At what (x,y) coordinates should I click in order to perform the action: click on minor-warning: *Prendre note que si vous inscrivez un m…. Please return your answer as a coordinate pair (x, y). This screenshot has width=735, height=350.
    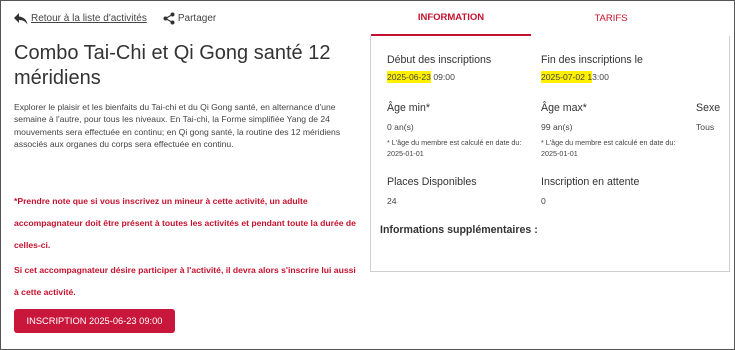
    Looking at the image, I should click on (185, 223).